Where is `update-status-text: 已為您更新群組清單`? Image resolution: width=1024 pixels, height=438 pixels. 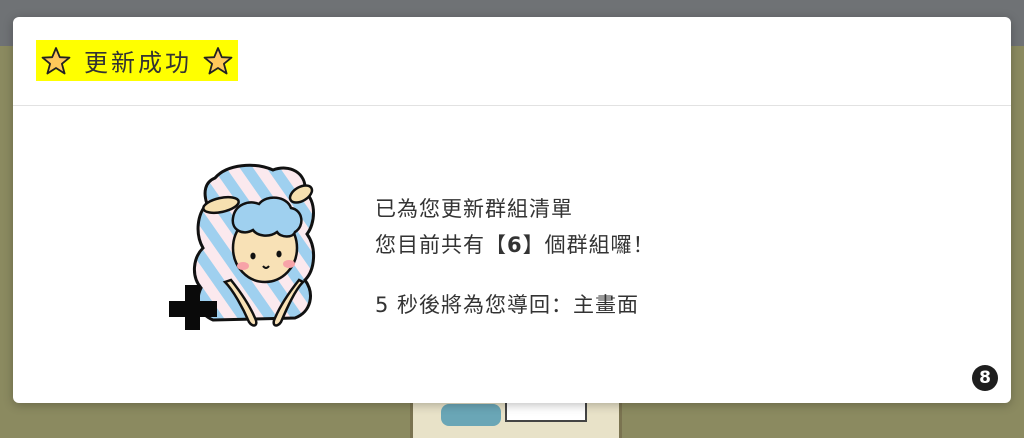
update-status-text: 已為您更新群組清單 is located at coordinates (474, 209).